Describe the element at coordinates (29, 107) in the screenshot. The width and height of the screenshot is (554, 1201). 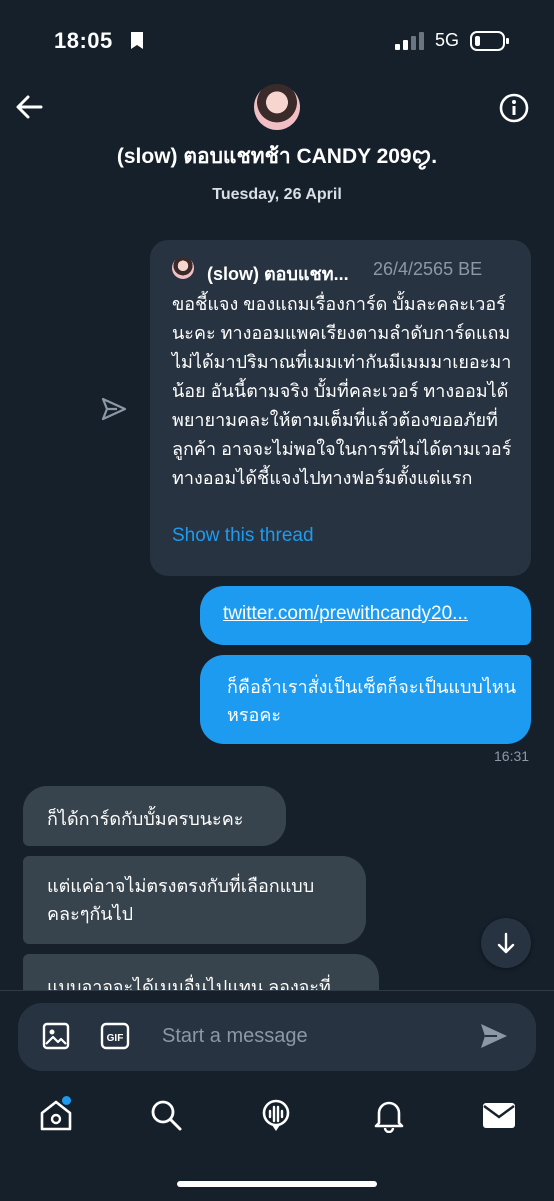
I see `back-arrow-icon` at that location.